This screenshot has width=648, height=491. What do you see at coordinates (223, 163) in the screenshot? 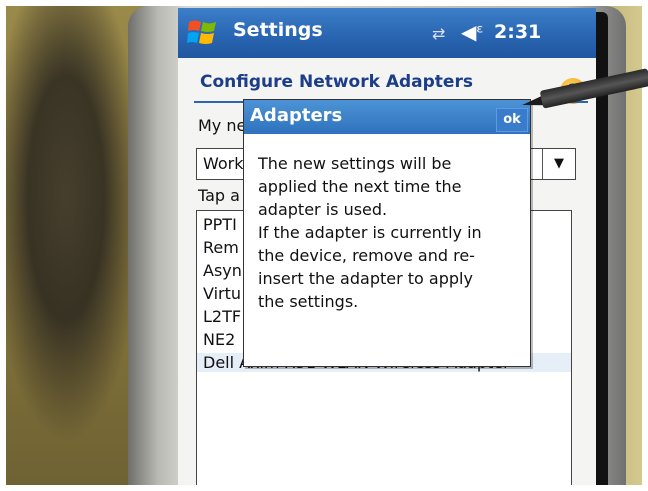
I see `network-select-value: Work` at bounding box center [223, 163].